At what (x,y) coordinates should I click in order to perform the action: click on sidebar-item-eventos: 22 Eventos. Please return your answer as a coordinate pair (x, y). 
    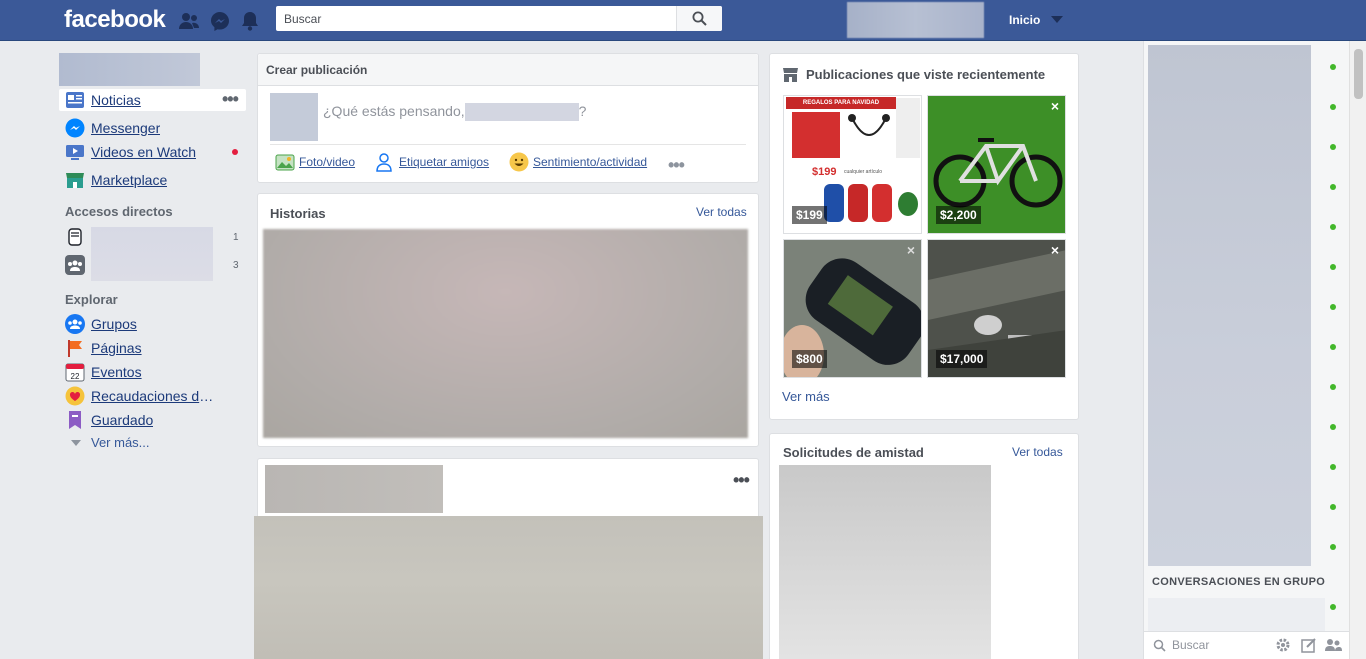
    Looking at the image, I should click on (155, 372).